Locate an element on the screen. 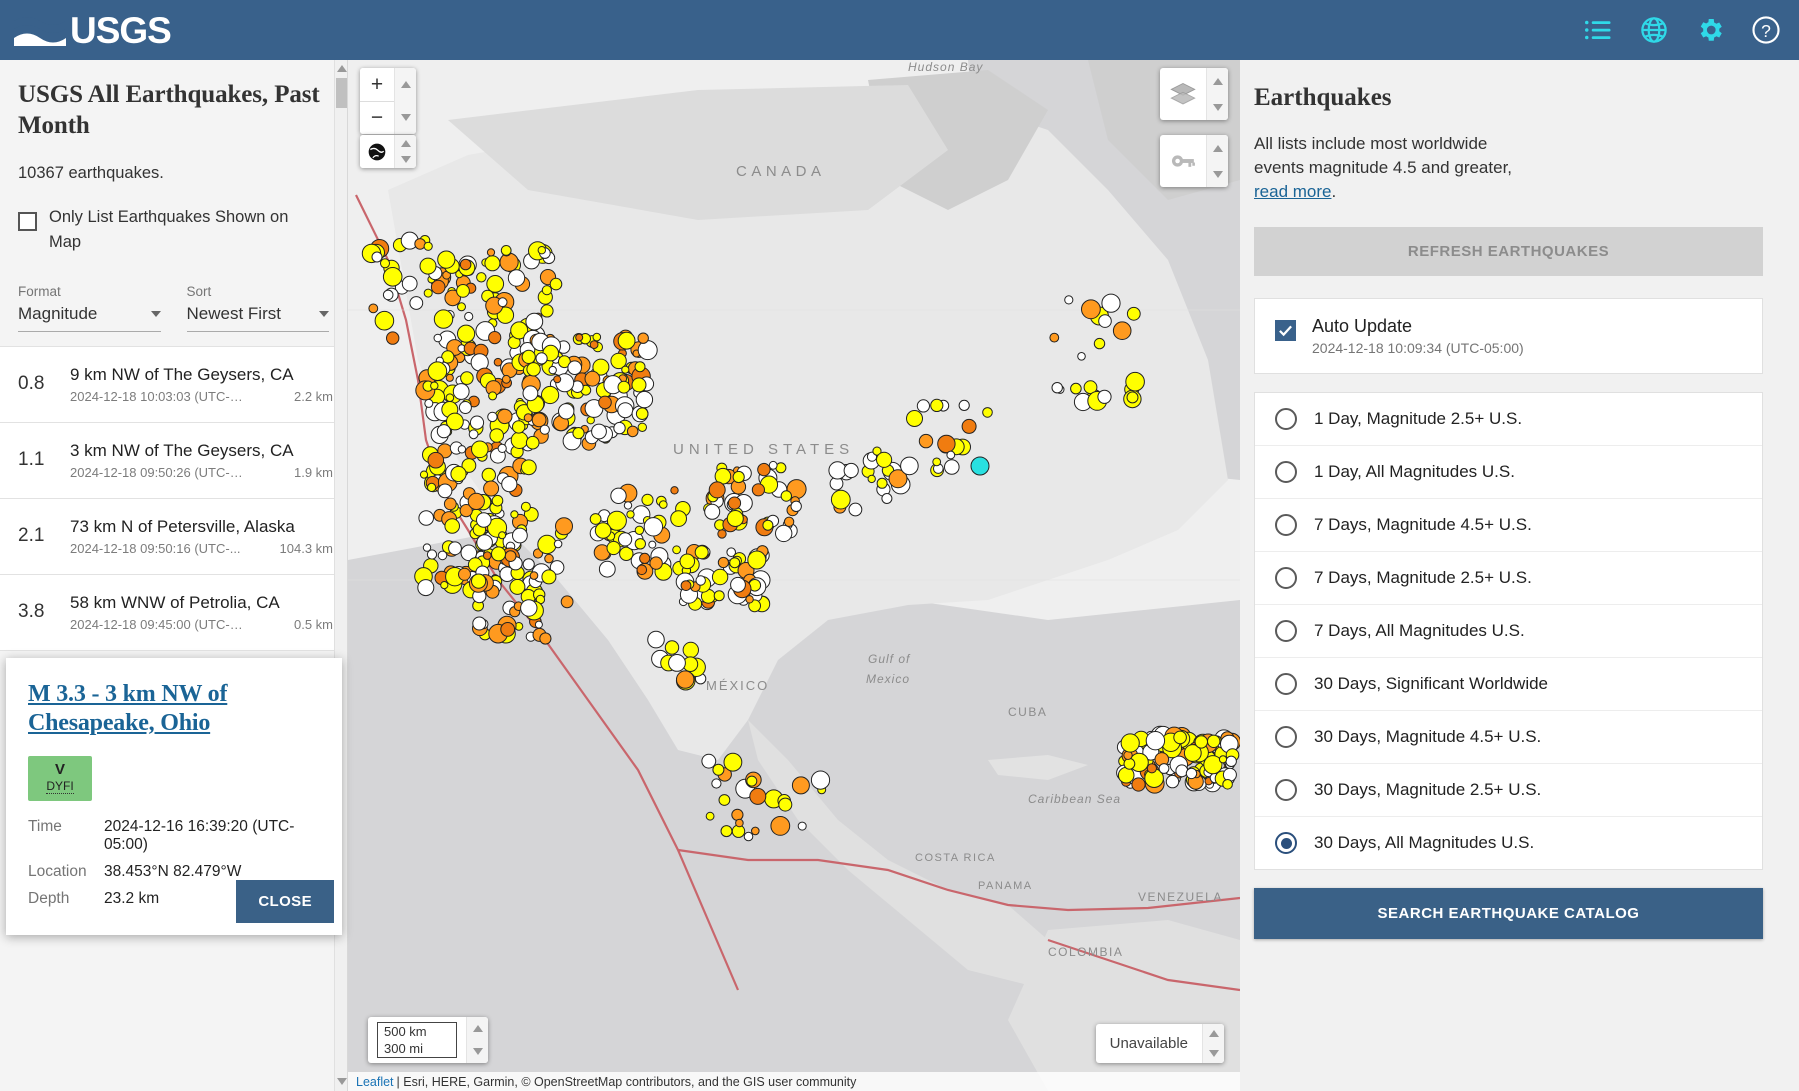 Image resolution: width=1799 pixels, height=1091 pixels. layers-control is located at coordinates (1194, 94).